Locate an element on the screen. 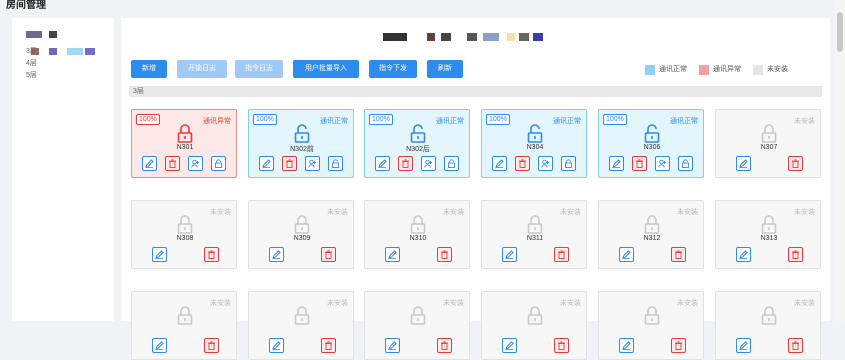 This screenshot has height=360, width=845. unlock-log-button: 开锁日志 is located at coordinates (202, 69).